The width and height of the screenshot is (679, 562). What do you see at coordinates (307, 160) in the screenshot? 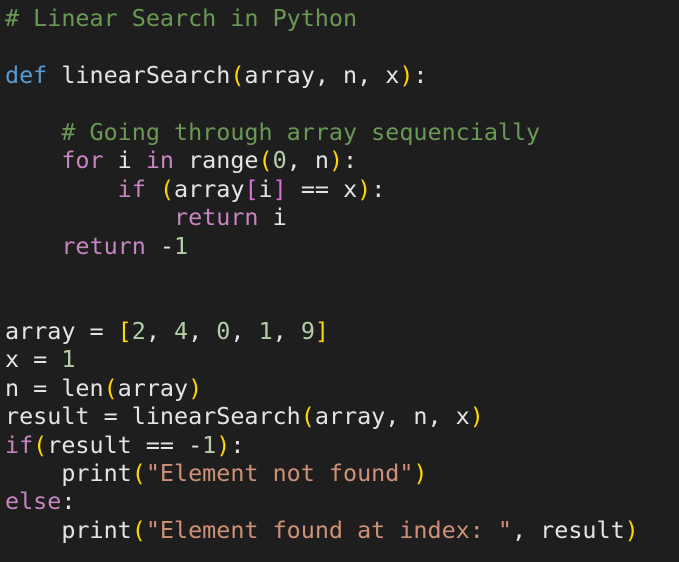
I see `code-token: , n` at bounding box center [307, 160].